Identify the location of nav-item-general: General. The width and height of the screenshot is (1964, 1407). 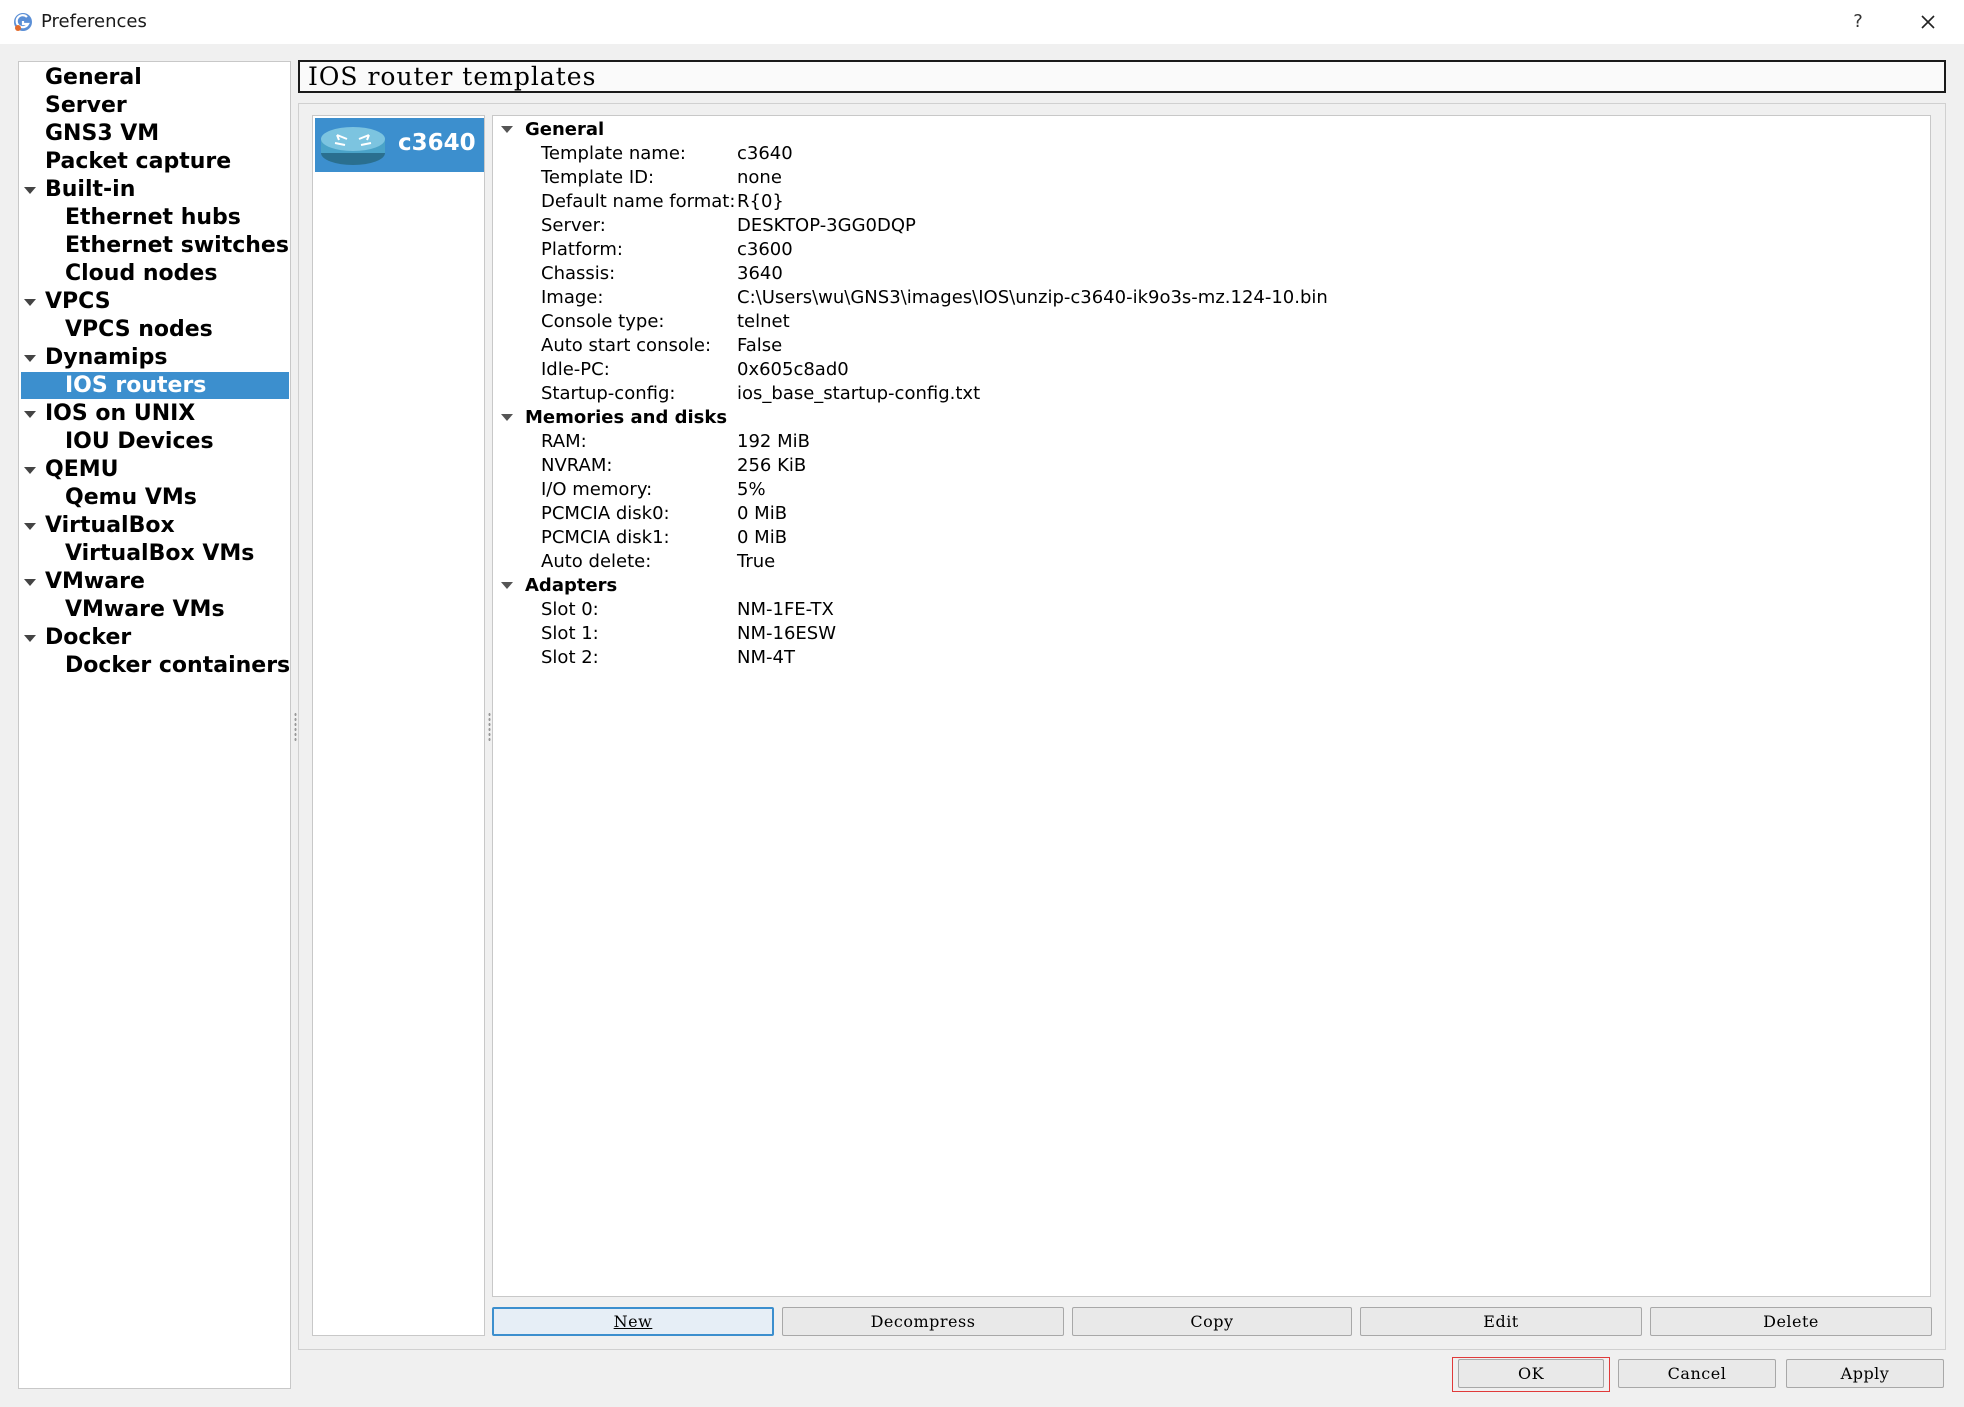
(93, 77).